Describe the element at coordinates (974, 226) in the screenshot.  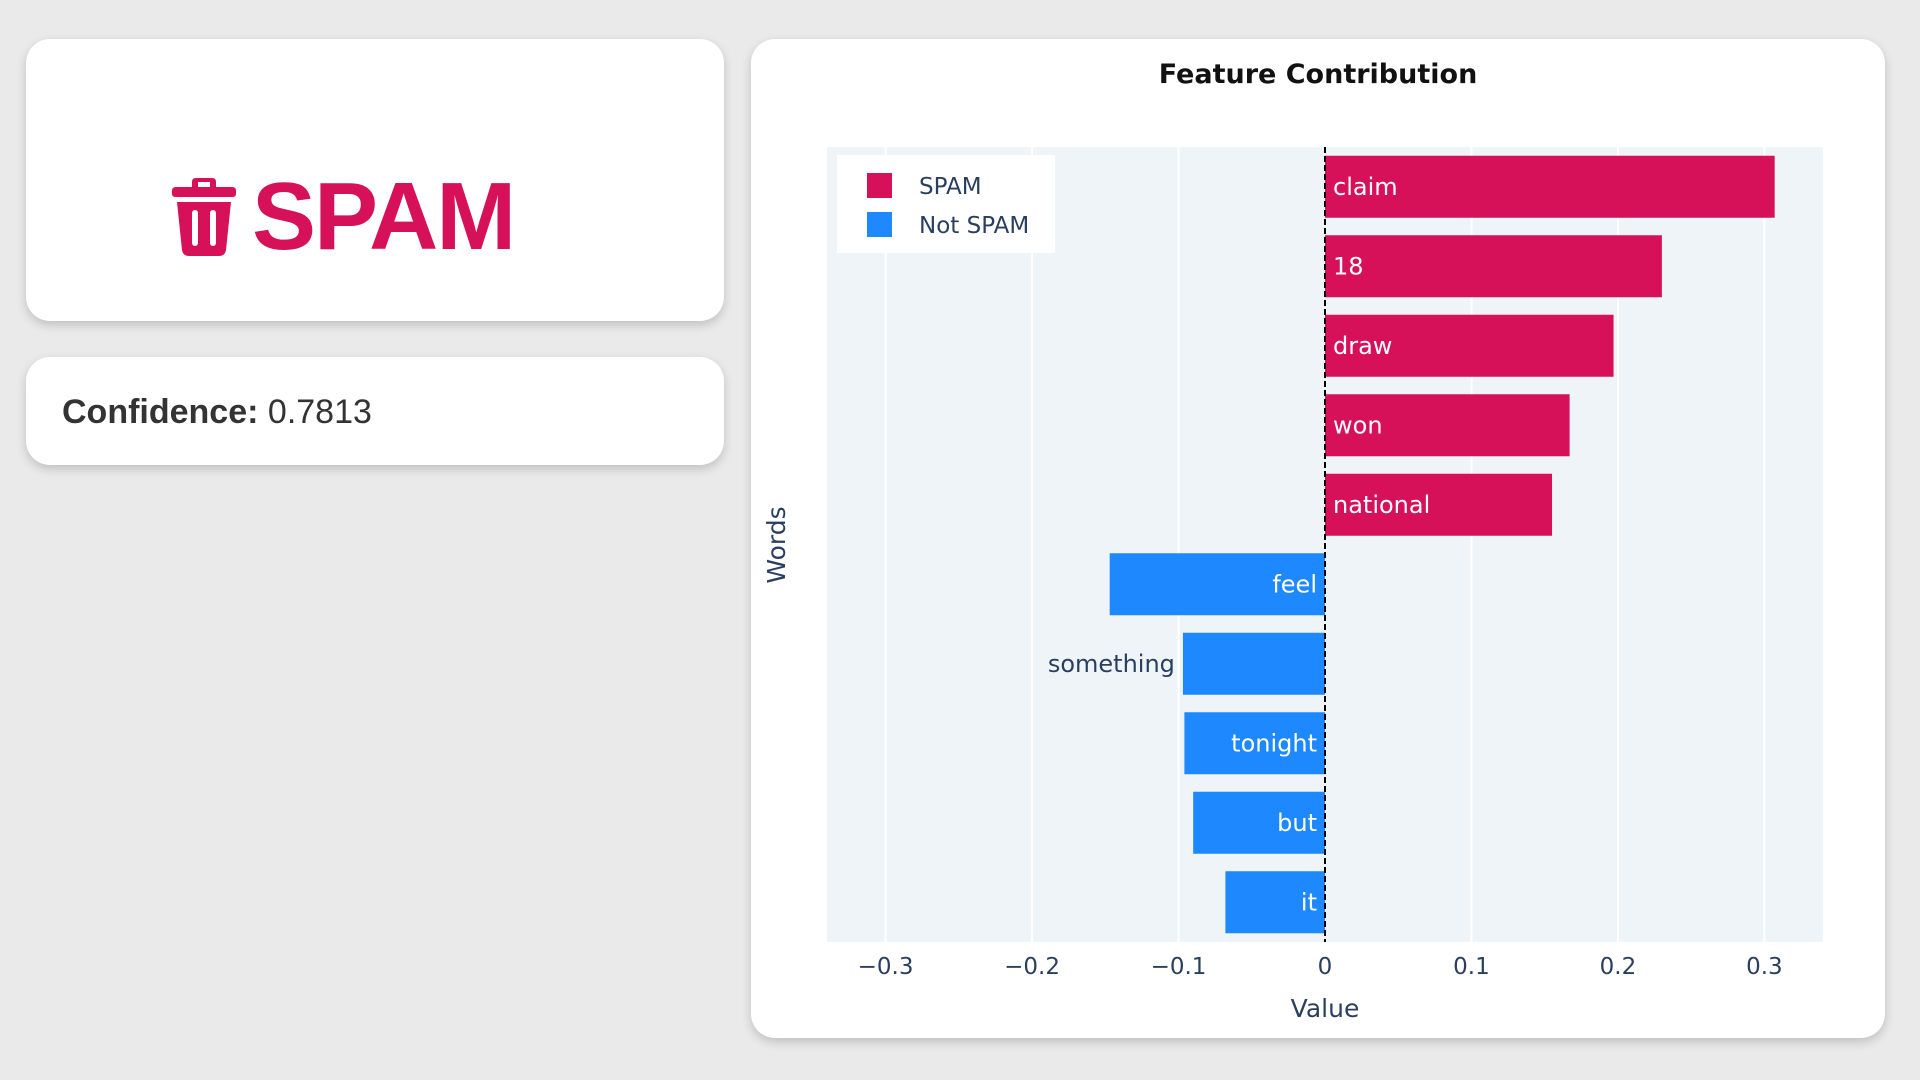
I see `legend-label-not-spam: Not SPAM` at that location.